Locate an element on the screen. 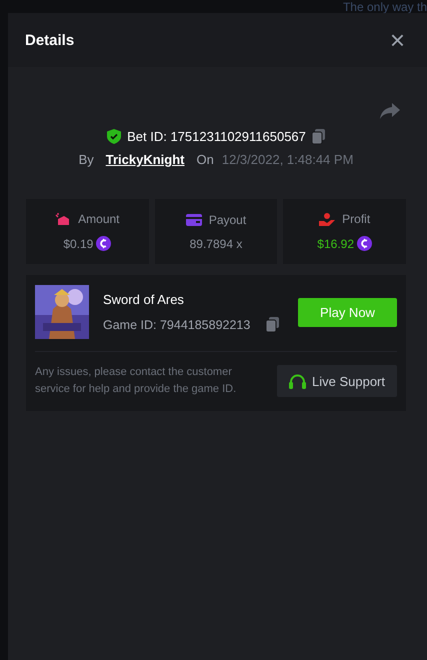  stat-value: 89.7894 x is located at coordinates (216, 243).